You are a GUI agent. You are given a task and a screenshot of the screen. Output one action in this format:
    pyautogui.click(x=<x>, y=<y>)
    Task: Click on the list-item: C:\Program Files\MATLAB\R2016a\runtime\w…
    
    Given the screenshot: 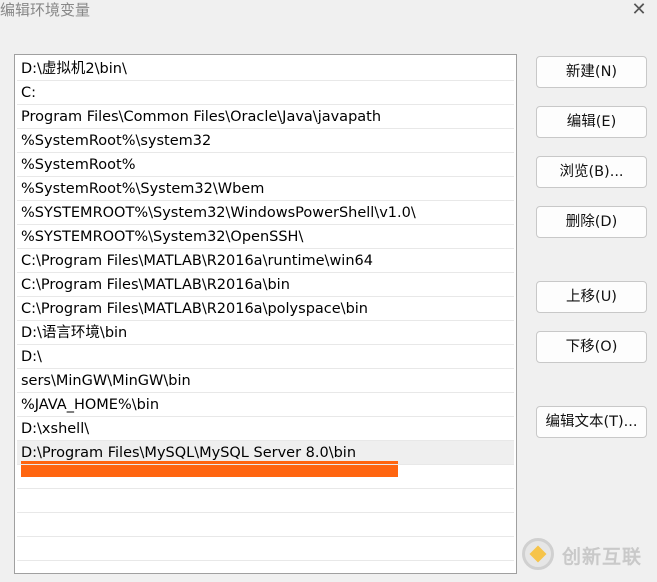 What is the action you would take?
    pyautogui.click(x=265, y=261)
    